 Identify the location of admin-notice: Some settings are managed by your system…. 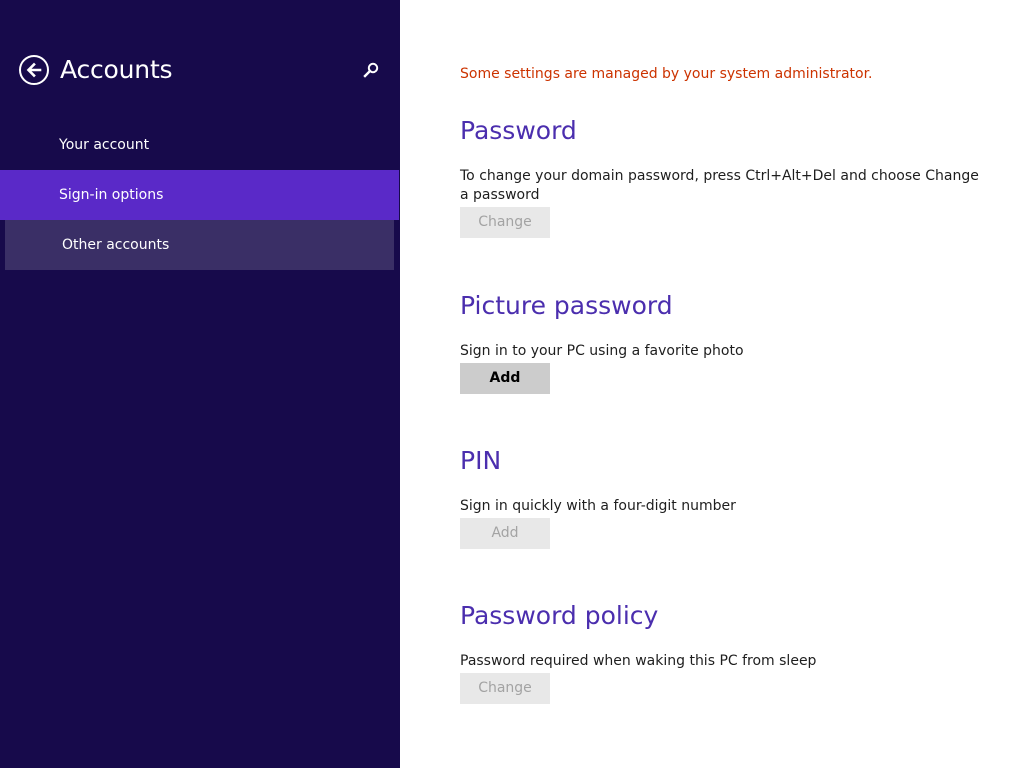
(666, 74).